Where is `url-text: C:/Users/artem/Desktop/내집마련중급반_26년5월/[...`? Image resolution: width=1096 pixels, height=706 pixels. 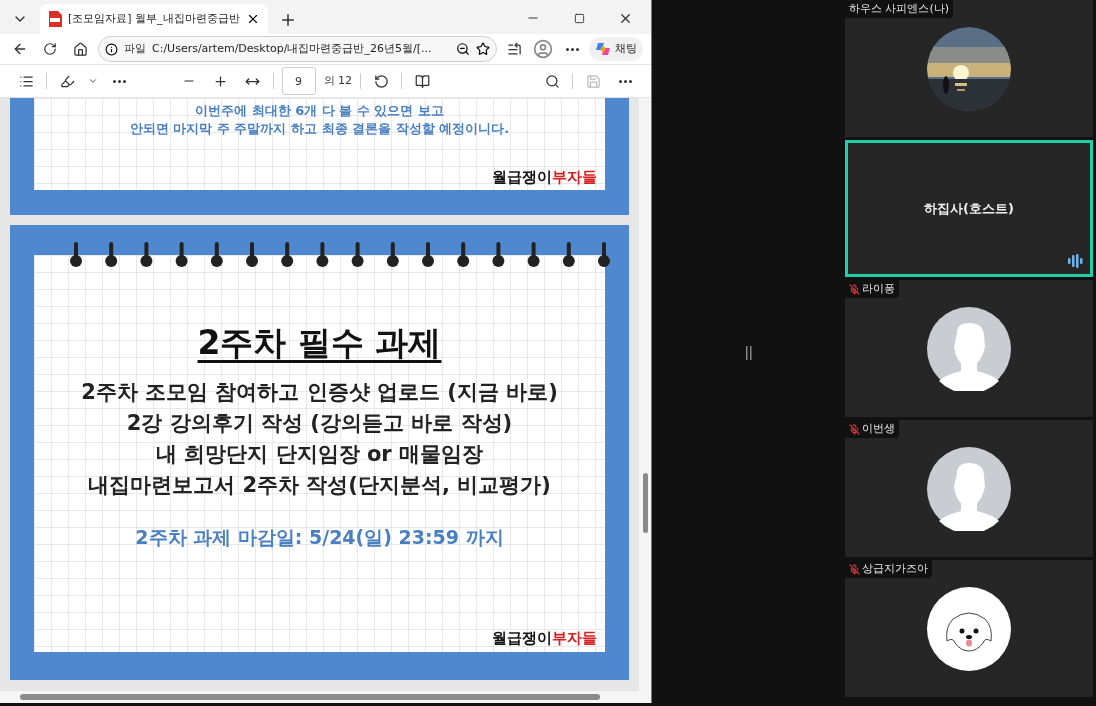
url-text: C:/Users/artem/Desktop/내집마련중급반_26년5월/[... is located at coordinates (292, 48).